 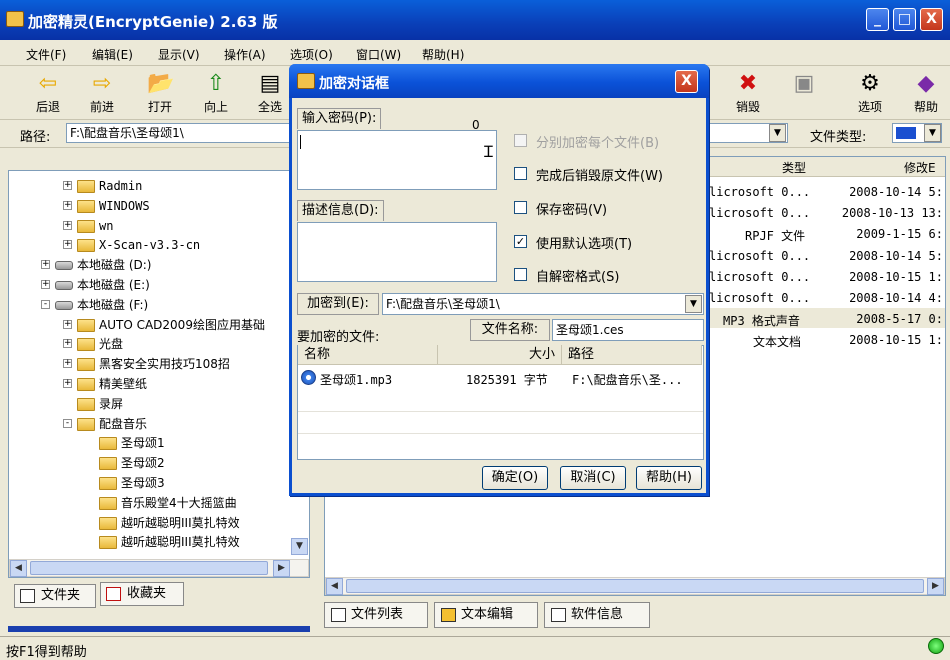 What do you see at coordinates (376, 615) in the screenshot?
I see `tab-file-list: 文件列表` at bounding box center [376, 615].